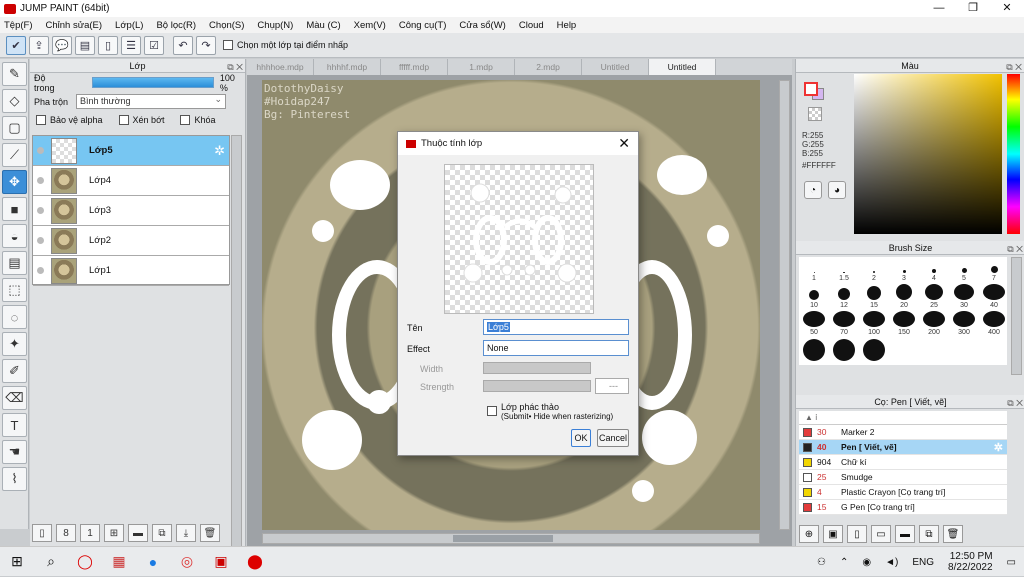 The height and width of the screenshot is (577, 1024). Describe the element at coordinates (874, 324) in the screenshot. I see `brush-size-option: 100` at that location.